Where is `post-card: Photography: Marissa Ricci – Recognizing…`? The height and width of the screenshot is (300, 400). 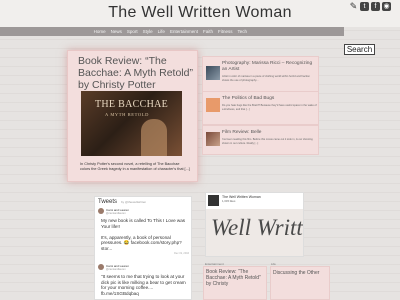
post-card: Photography: Marissa Ricci – Recognizing… is located at coordinates (260, 76).